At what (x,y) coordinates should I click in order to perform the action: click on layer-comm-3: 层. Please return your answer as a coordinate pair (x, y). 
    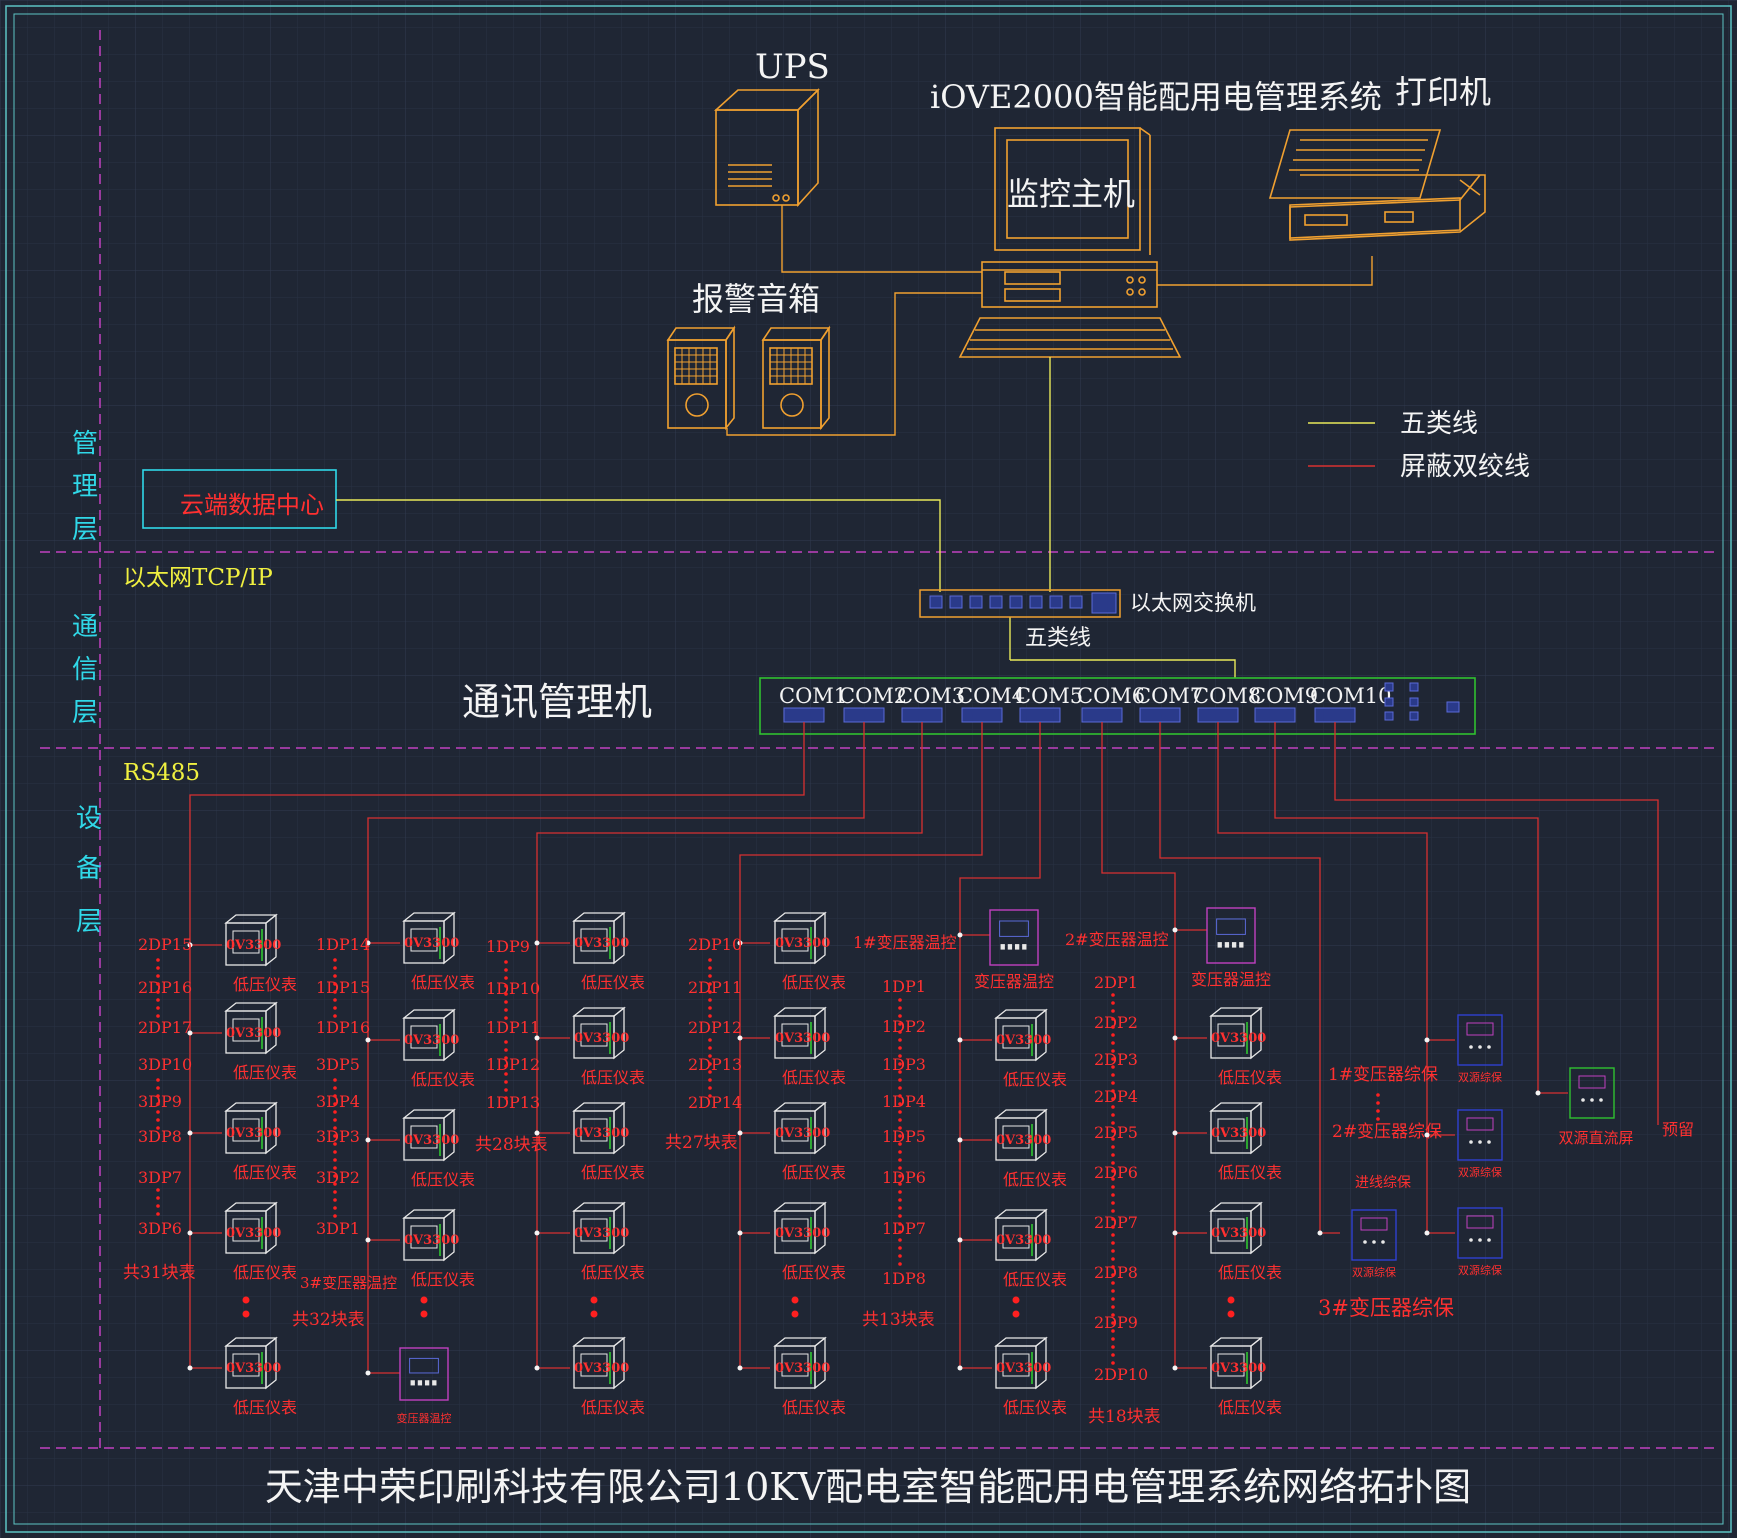
    Looking at the image, I should click on (85, 713).